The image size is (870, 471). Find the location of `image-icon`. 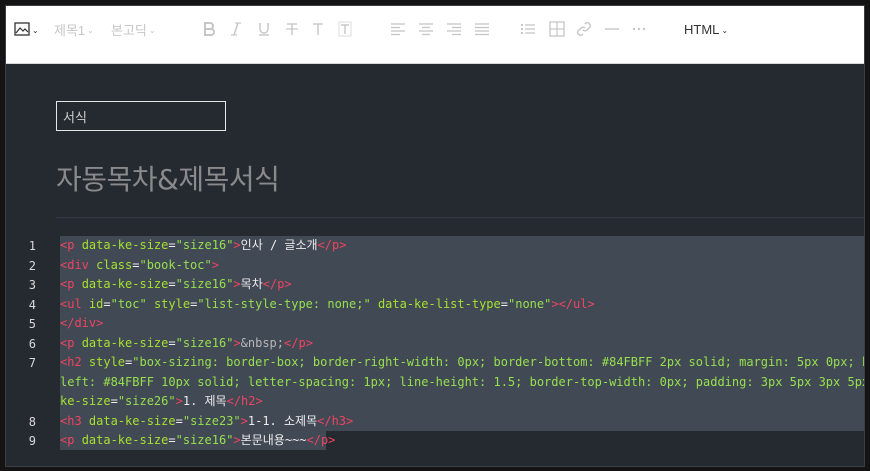

image-icon is located at coordinates (22, 29).